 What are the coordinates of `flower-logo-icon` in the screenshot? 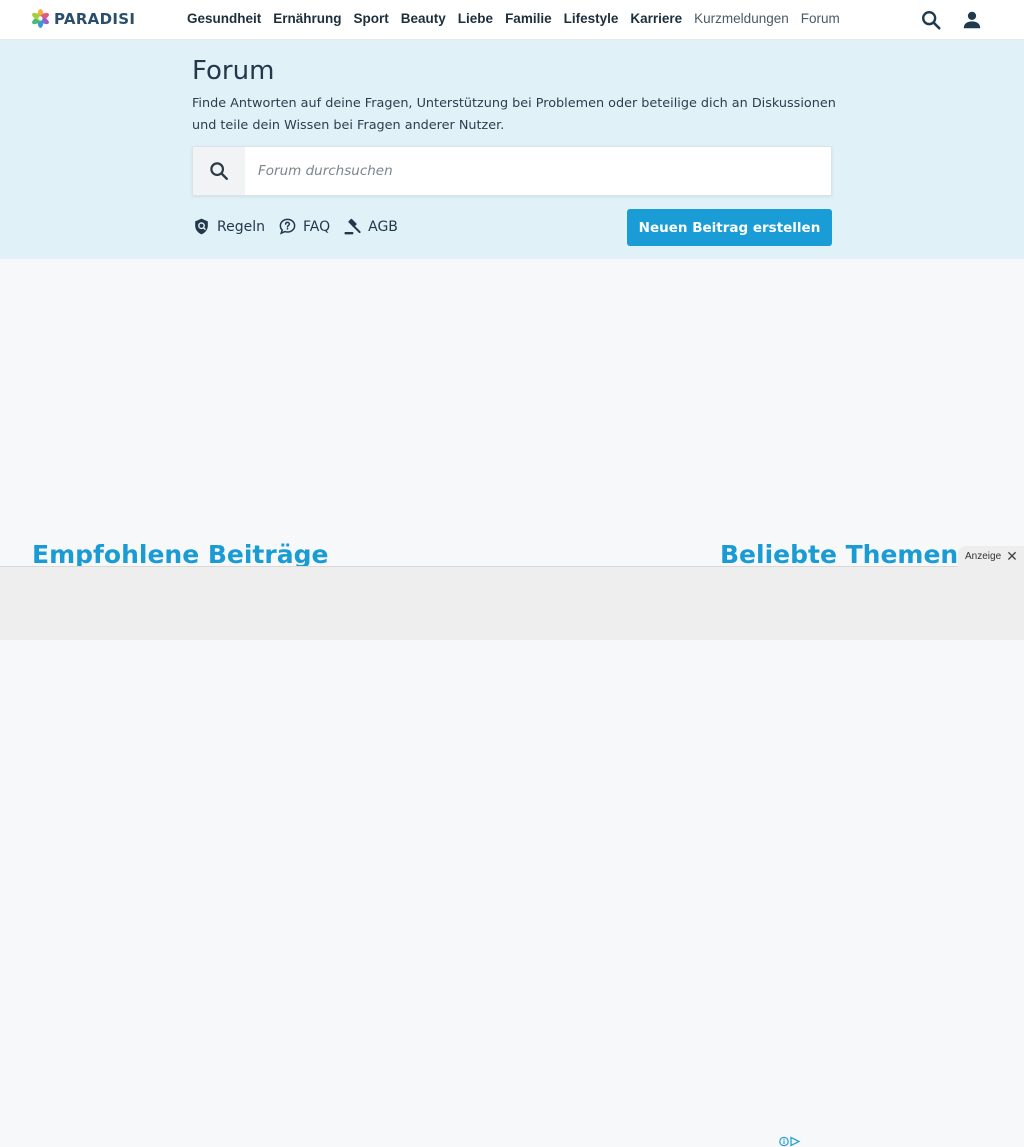 It's located at (40, 18).